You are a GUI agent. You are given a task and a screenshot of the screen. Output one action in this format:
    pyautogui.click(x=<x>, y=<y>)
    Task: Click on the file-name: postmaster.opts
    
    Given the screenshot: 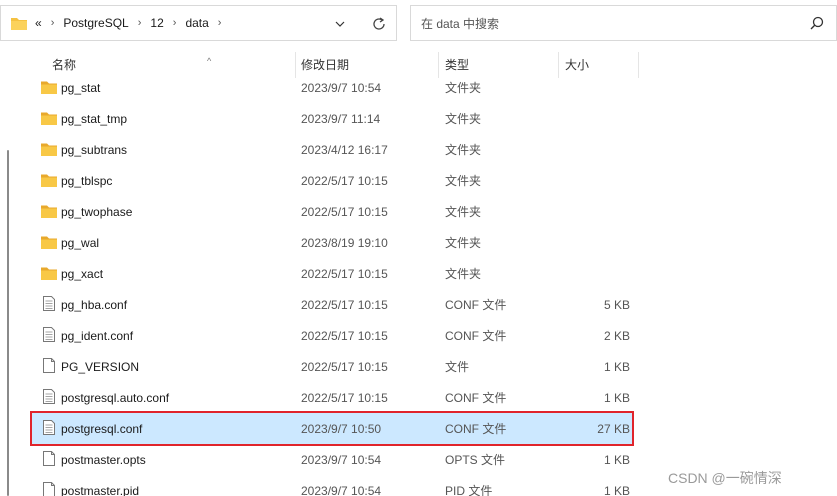 What is the action you would take?
    pyautogui.click(x=103, y=459)
    